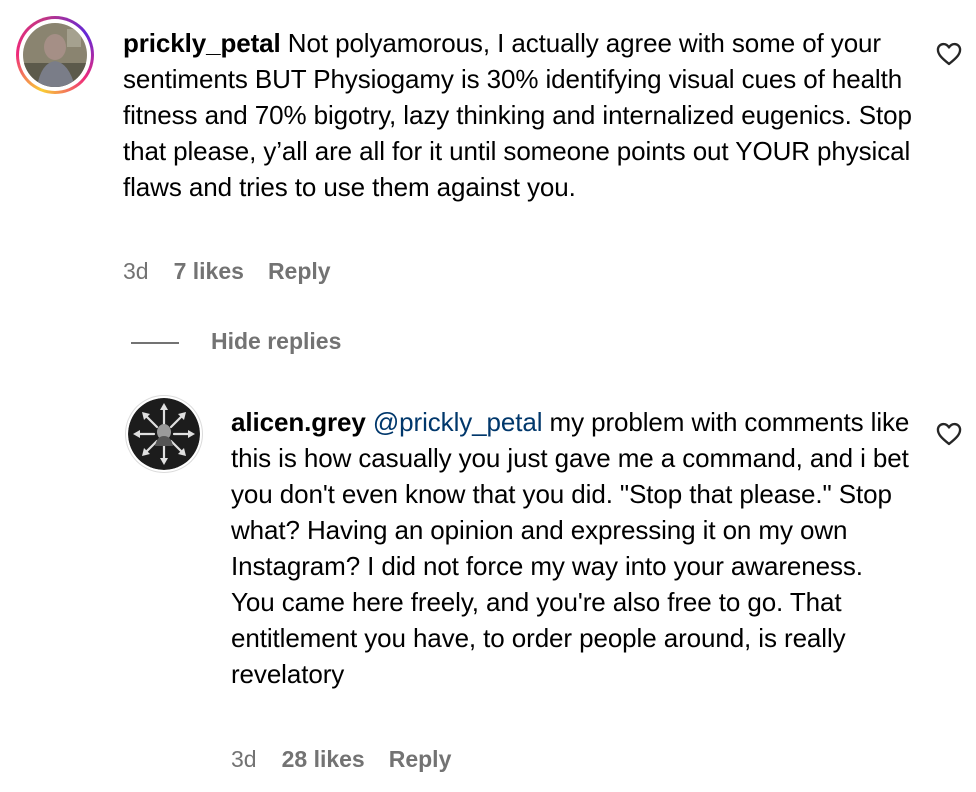 This screenshot has height=792, width=976. I want to click on arrows-compass-icon, so click(164, 434).